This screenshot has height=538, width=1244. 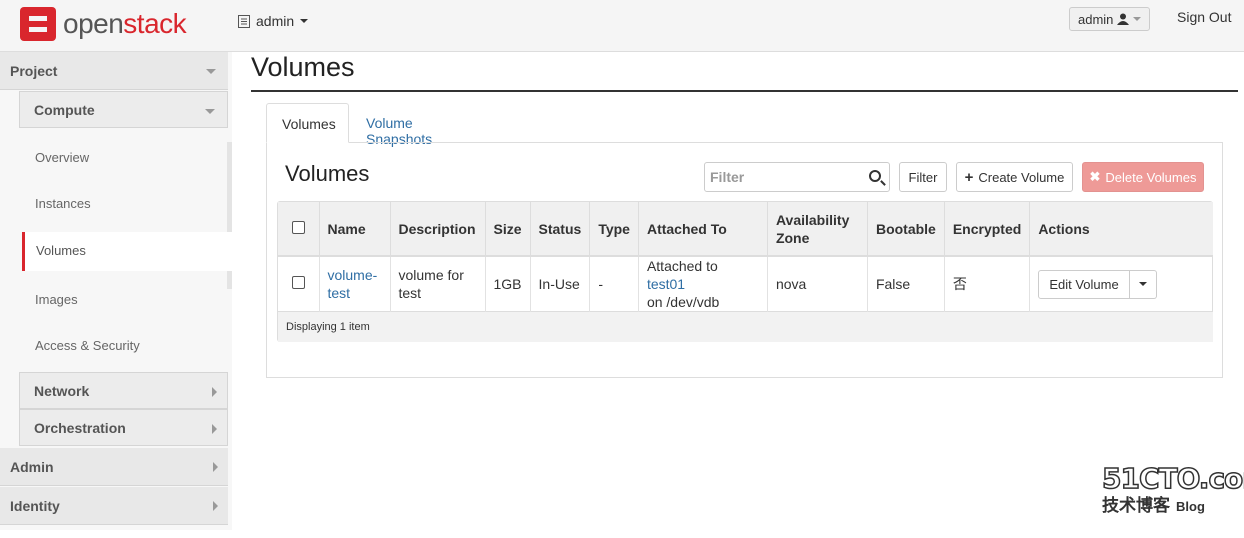 I want to click on row-checkbox, so click(x=298, y=282).